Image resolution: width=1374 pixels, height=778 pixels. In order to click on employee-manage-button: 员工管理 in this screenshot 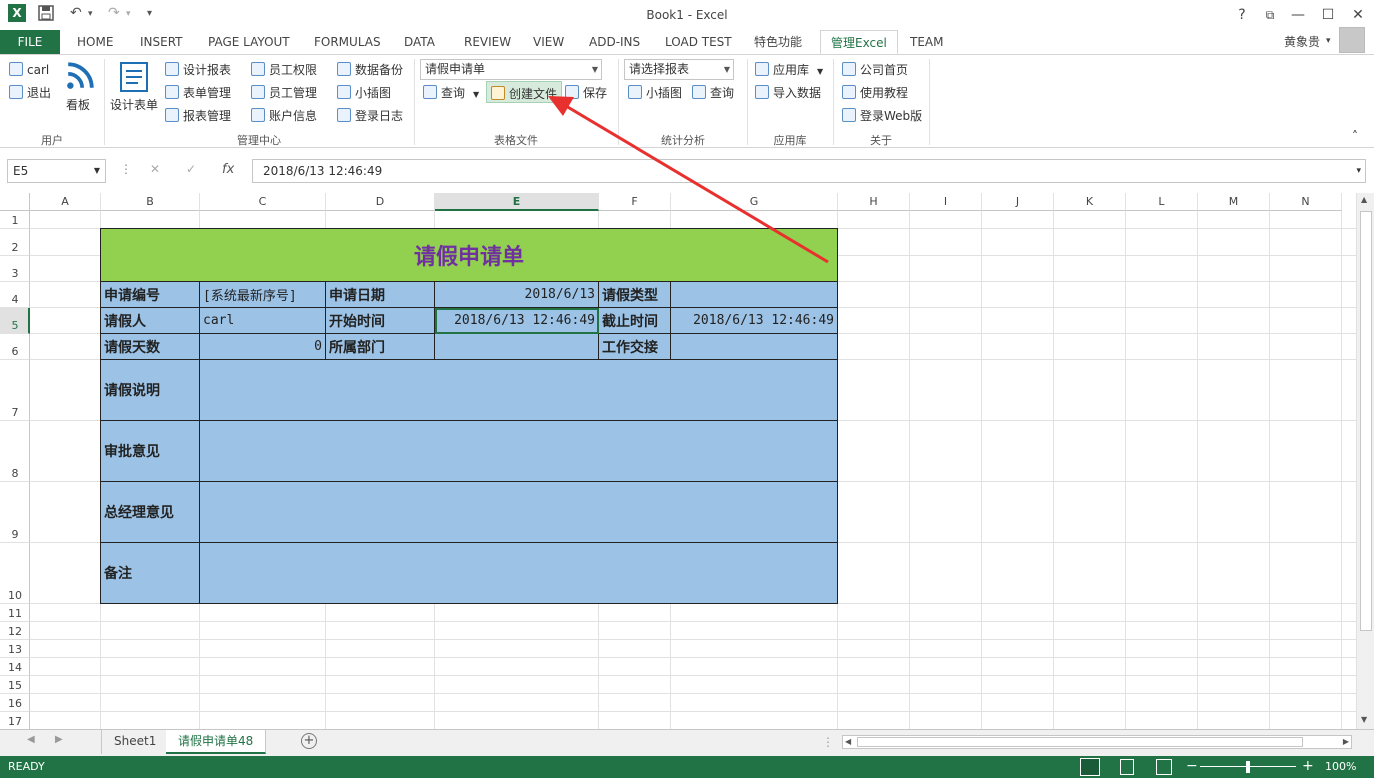, I will do `click(284, 92)`.